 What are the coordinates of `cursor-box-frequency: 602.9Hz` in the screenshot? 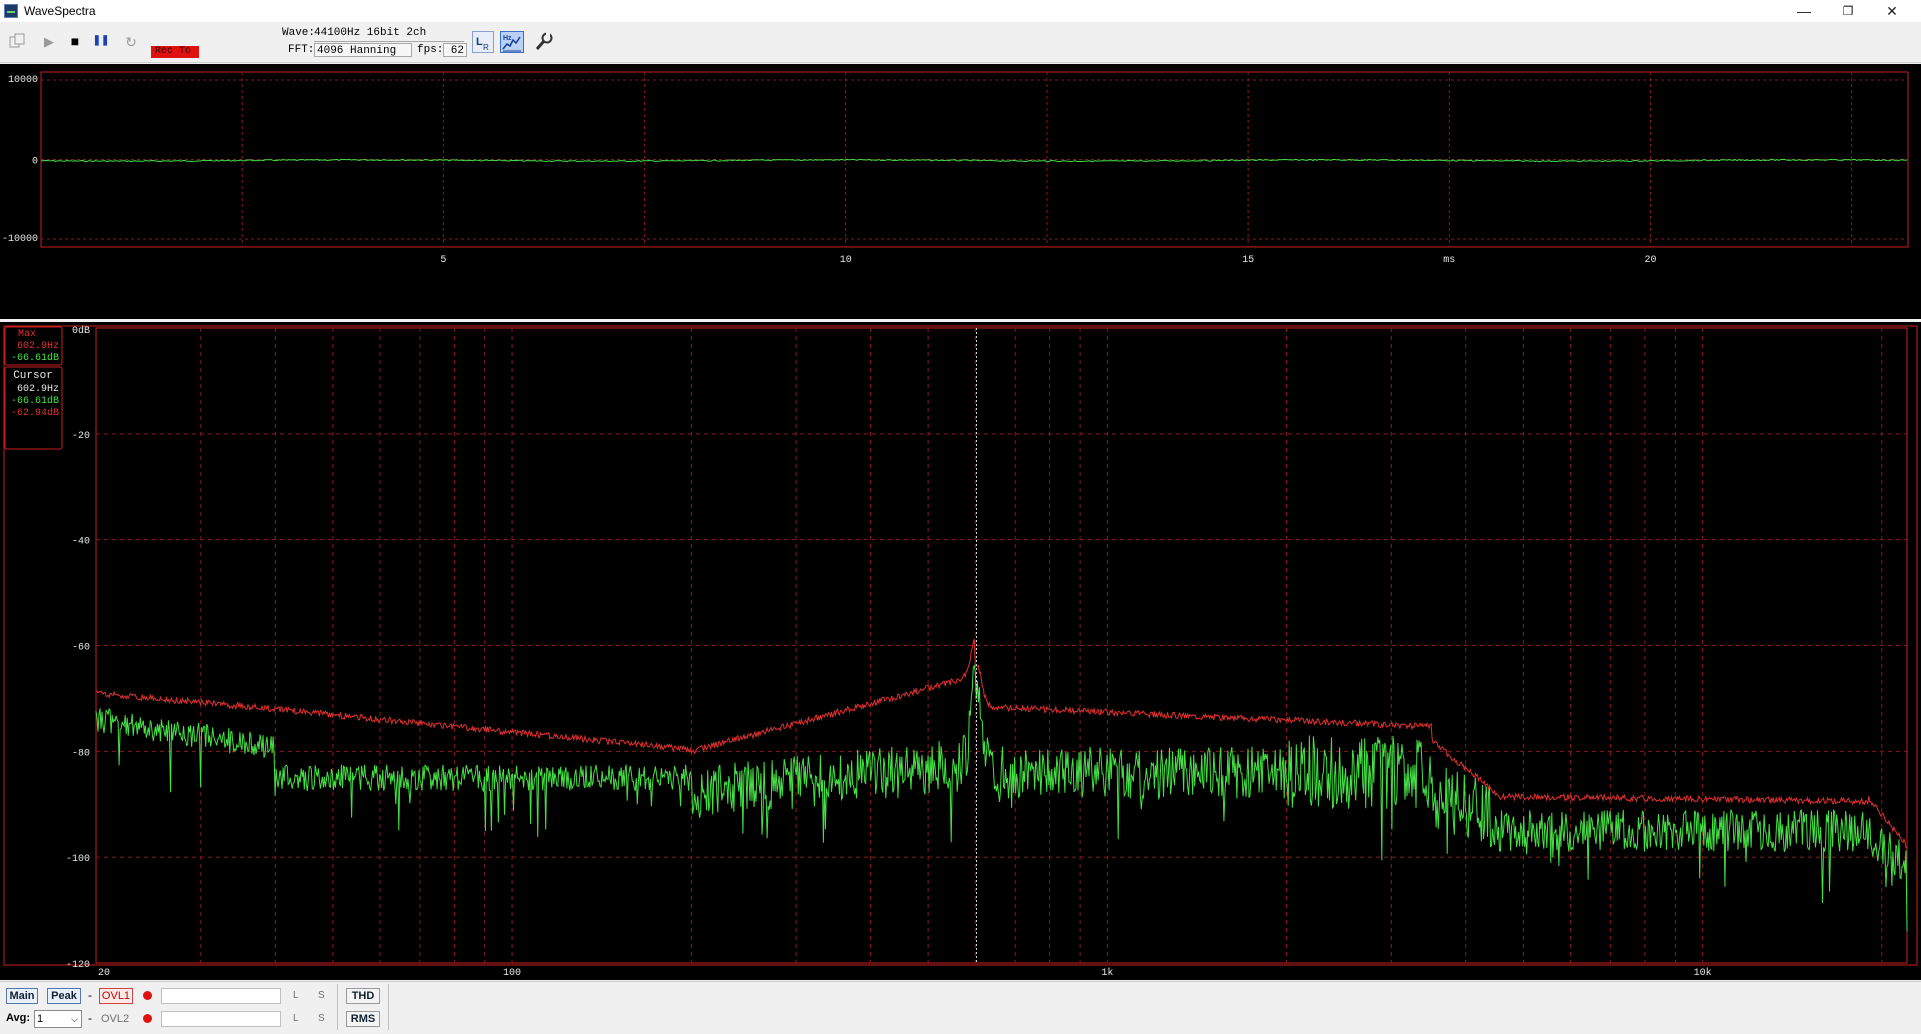 It's located at (38, 389).